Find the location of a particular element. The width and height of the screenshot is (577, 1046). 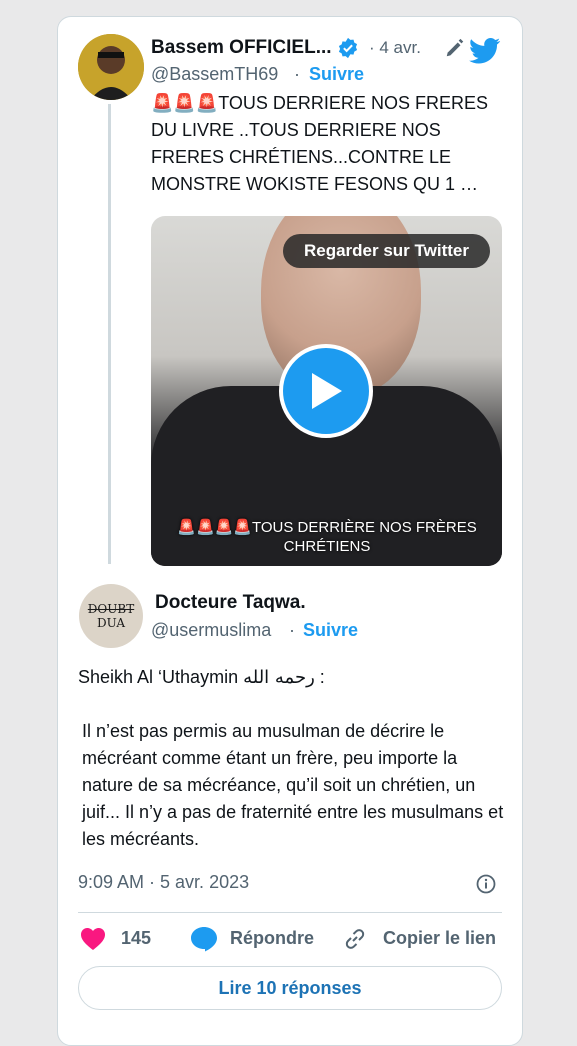

like-count: 145 is located at coordinates (136, 938).